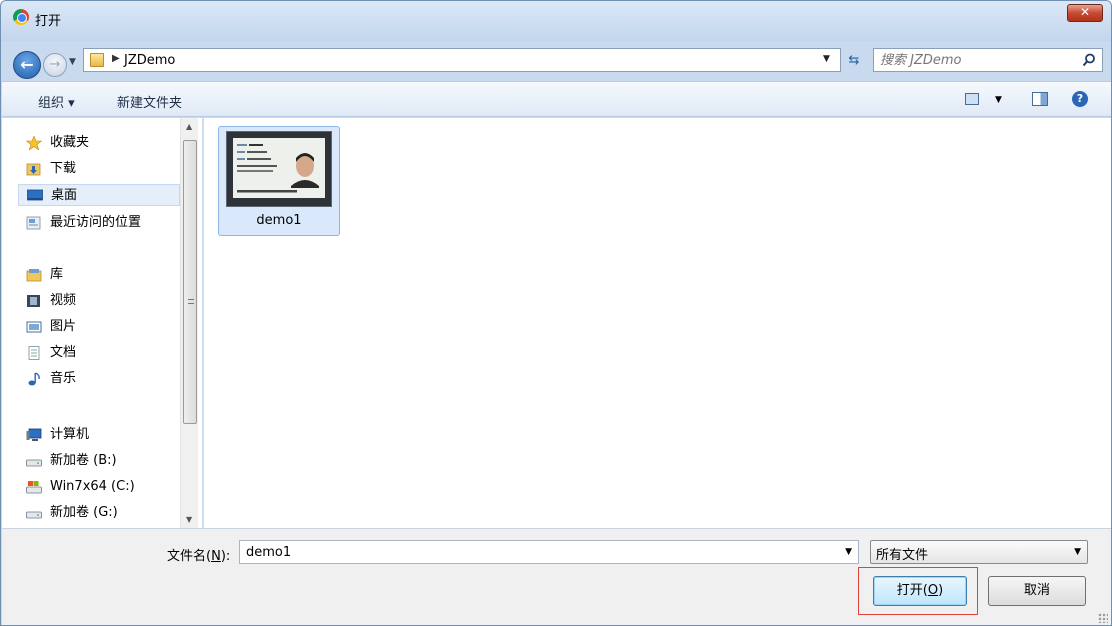 The image size is (1112, 626). I want to click on window-title: 打开, so click(48, 21).